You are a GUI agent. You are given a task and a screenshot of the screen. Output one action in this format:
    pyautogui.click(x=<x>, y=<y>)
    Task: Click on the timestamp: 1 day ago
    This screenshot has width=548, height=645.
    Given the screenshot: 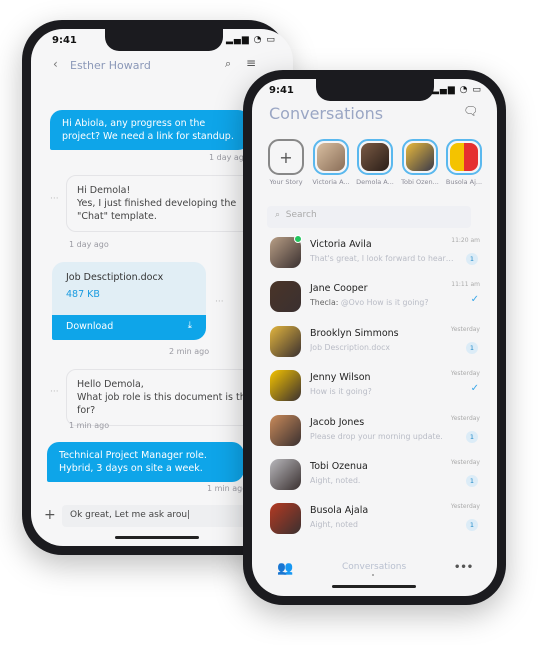 What is the action you would take?
    pyautogui.click(x=89, y=244)
    